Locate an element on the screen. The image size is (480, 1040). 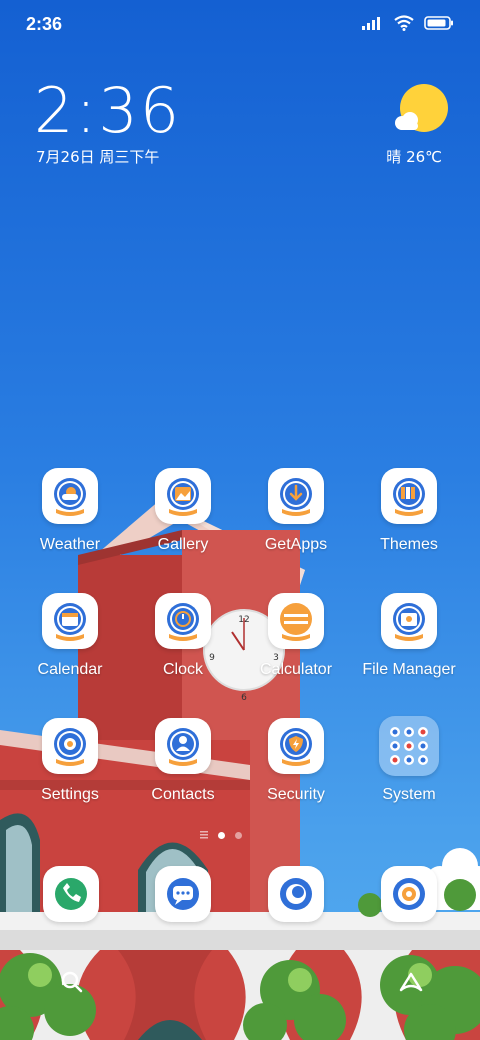
app-label: Themes is located at coordinates (409, 544).